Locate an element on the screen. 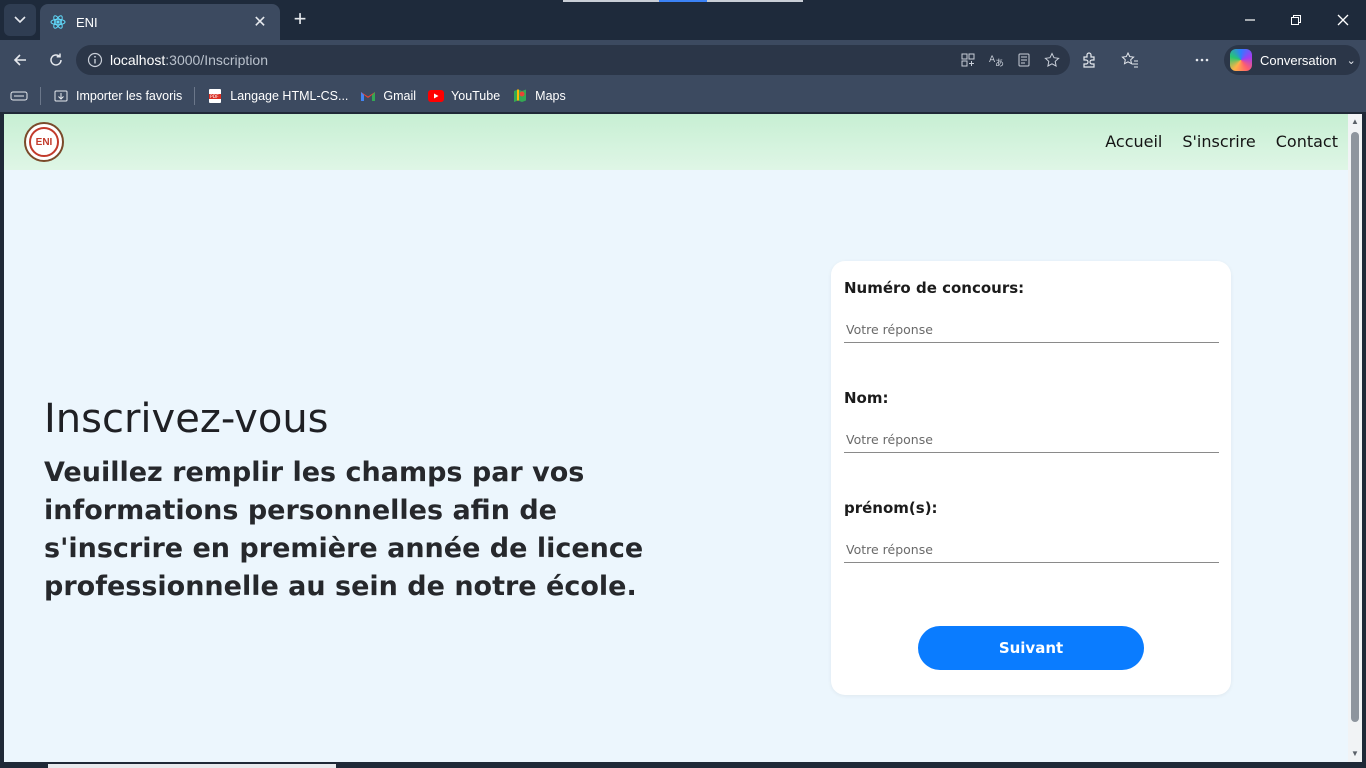 The height and width of the screenshot is (768, 1366). app-available-icon is located at coordinates (968, 60).